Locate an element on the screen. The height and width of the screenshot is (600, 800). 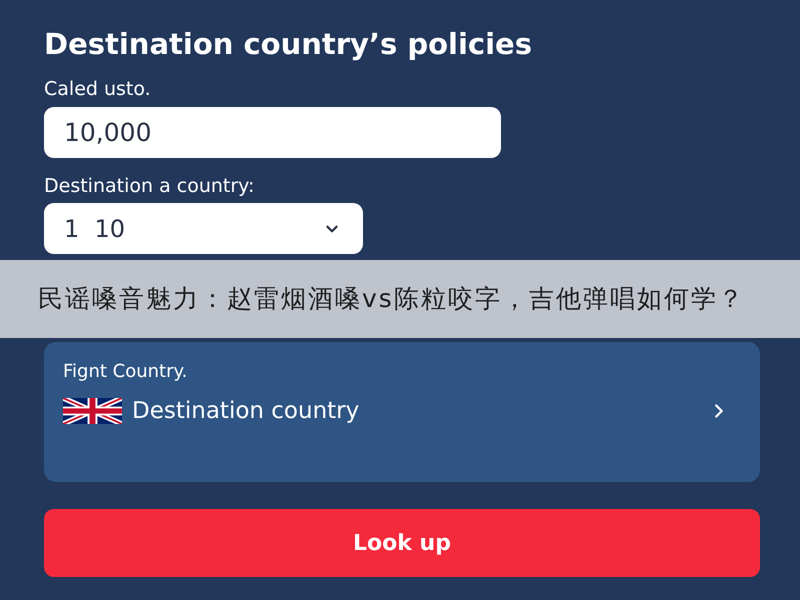
field-label: Caled usto. is located at coordinates (97, 89).